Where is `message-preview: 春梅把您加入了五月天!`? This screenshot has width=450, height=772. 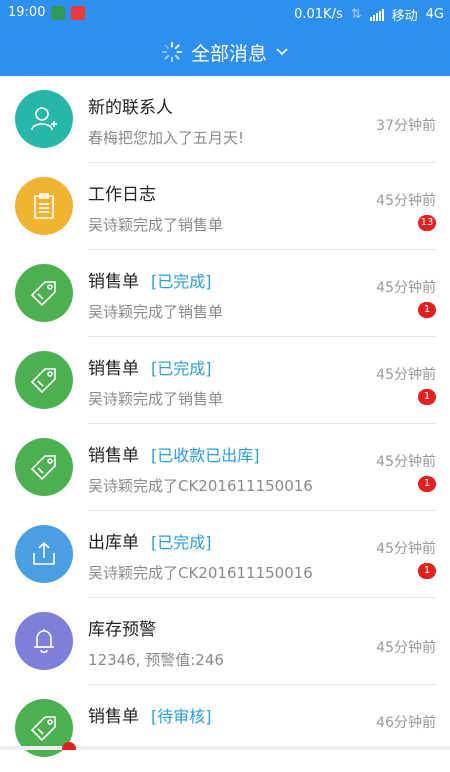
message-preview: 春梅把您加入了五月天! is located at coordinates (166, 138).